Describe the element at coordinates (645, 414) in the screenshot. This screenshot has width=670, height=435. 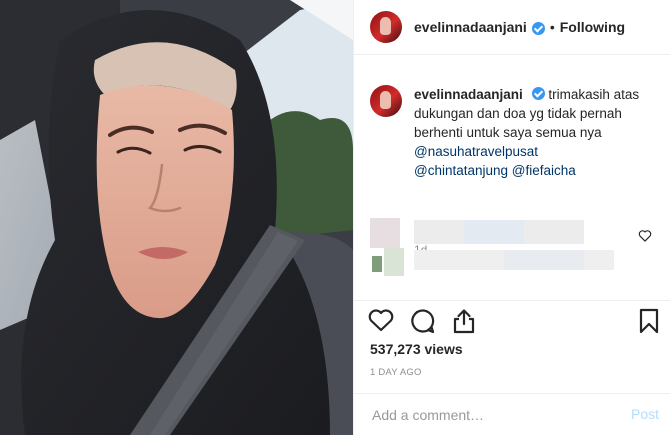
I see `post-comment-button: Post` at that location.